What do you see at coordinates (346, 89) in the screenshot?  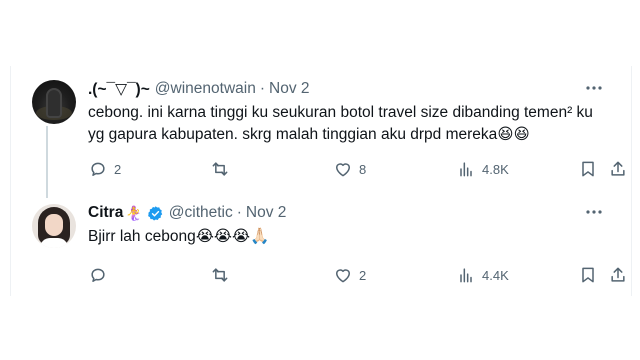 I see `tweet-header: .(~¯▽¯)~ @winenotwain · Nov 2` at bounding box center [346, 89].